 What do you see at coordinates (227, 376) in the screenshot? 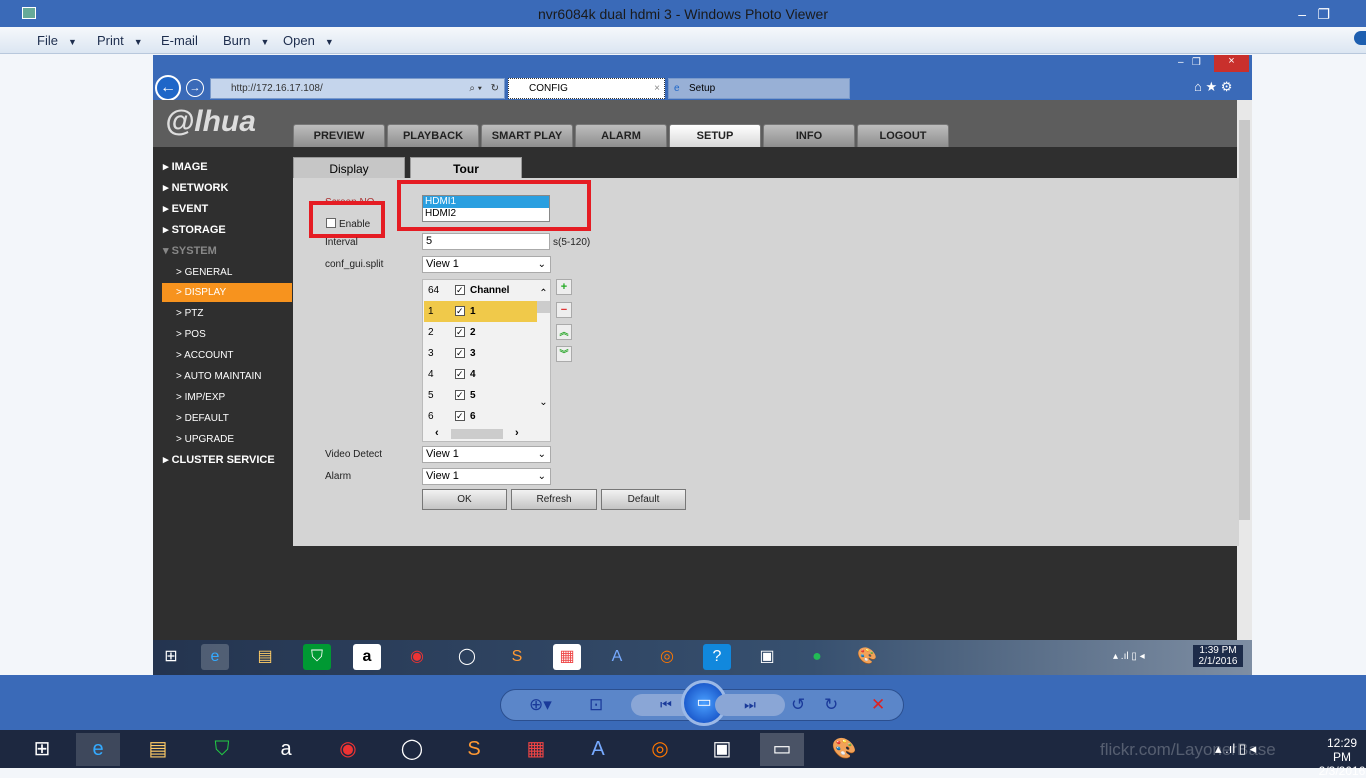
I see `sidebar-item-auto-maintain: > AUTO MAINTAIN` at bounding box center [227, 376].